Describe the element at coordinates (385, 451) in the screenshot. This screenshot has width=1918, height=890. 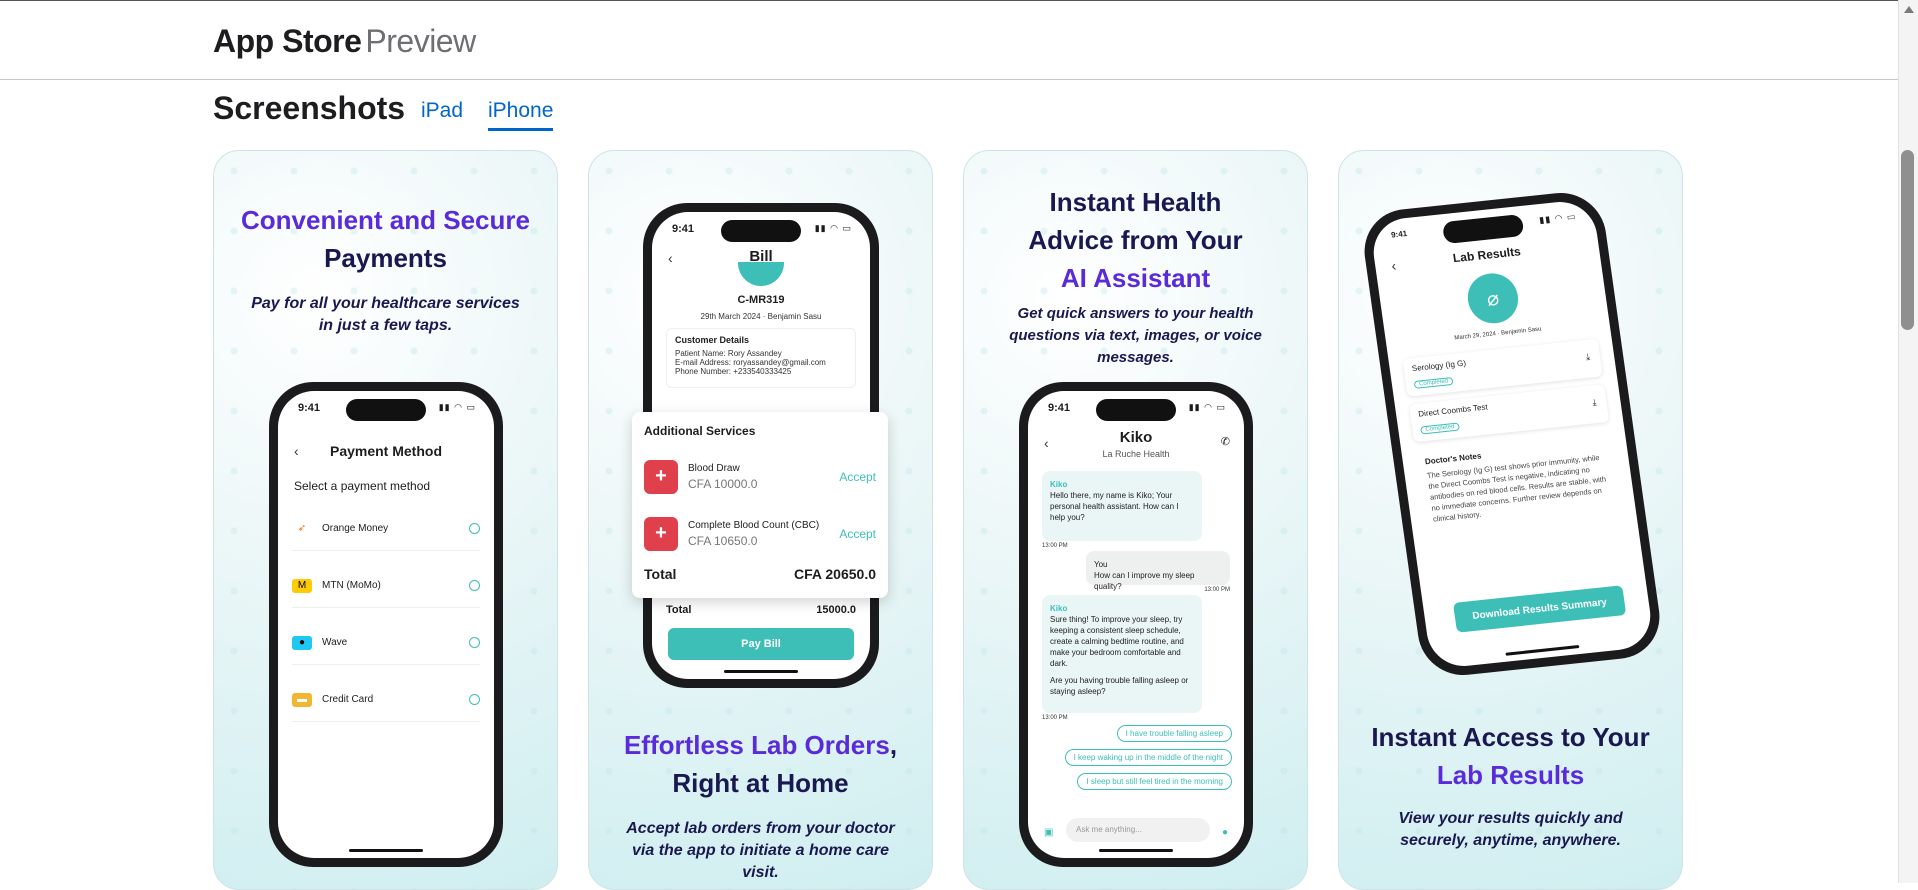
I see `payment-method-title: Payment Method` at that location.